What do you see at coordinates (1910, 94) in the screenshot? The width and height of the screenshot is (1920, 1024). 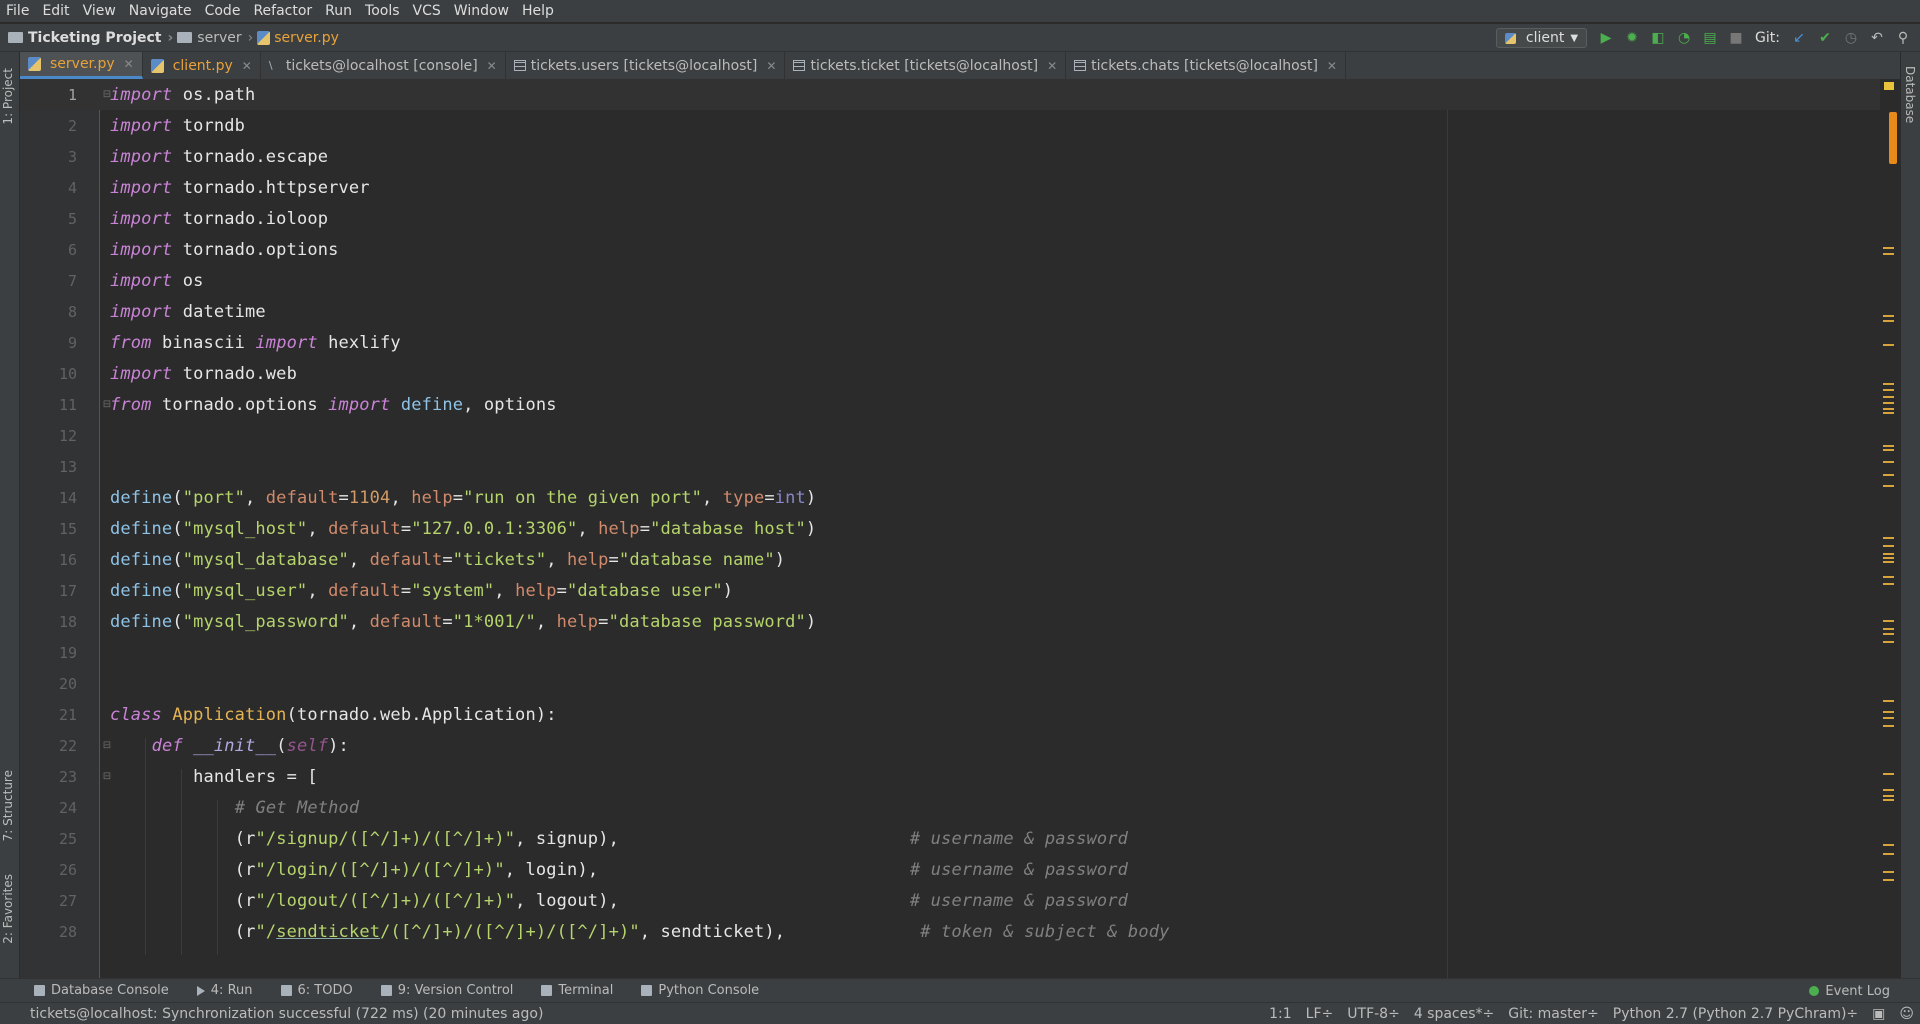 I see `database-tool-button: Database` at bounding box center [1910, 94].